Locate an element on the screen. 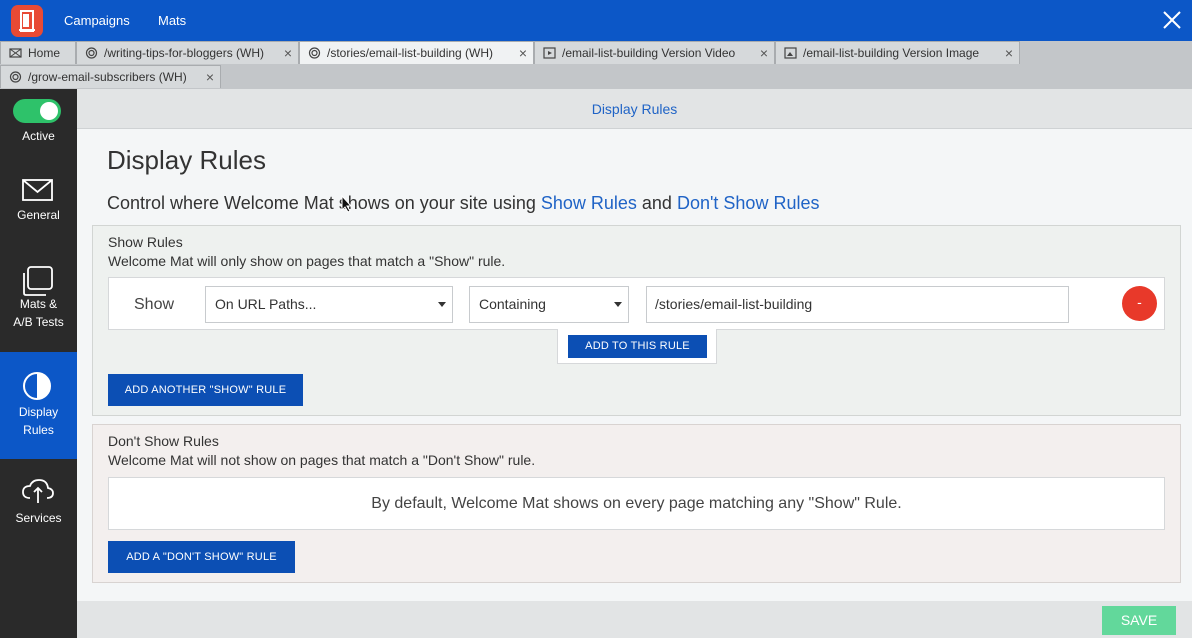  envelope-icon is located at coordinates (37, 190).